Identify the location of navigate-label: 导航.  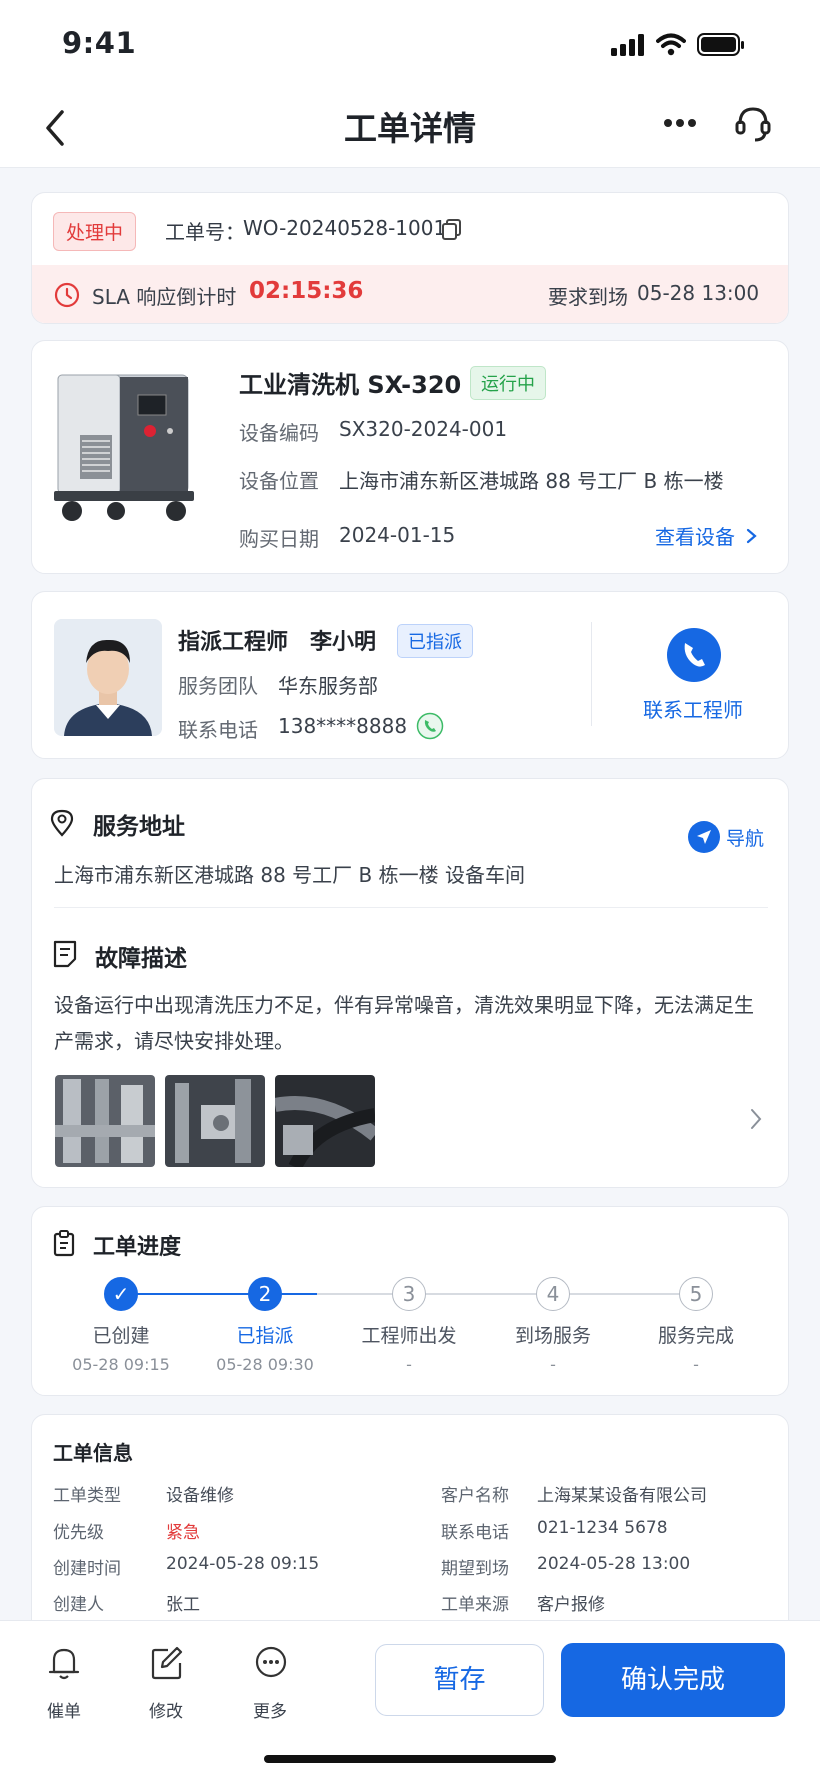
(745, 838).